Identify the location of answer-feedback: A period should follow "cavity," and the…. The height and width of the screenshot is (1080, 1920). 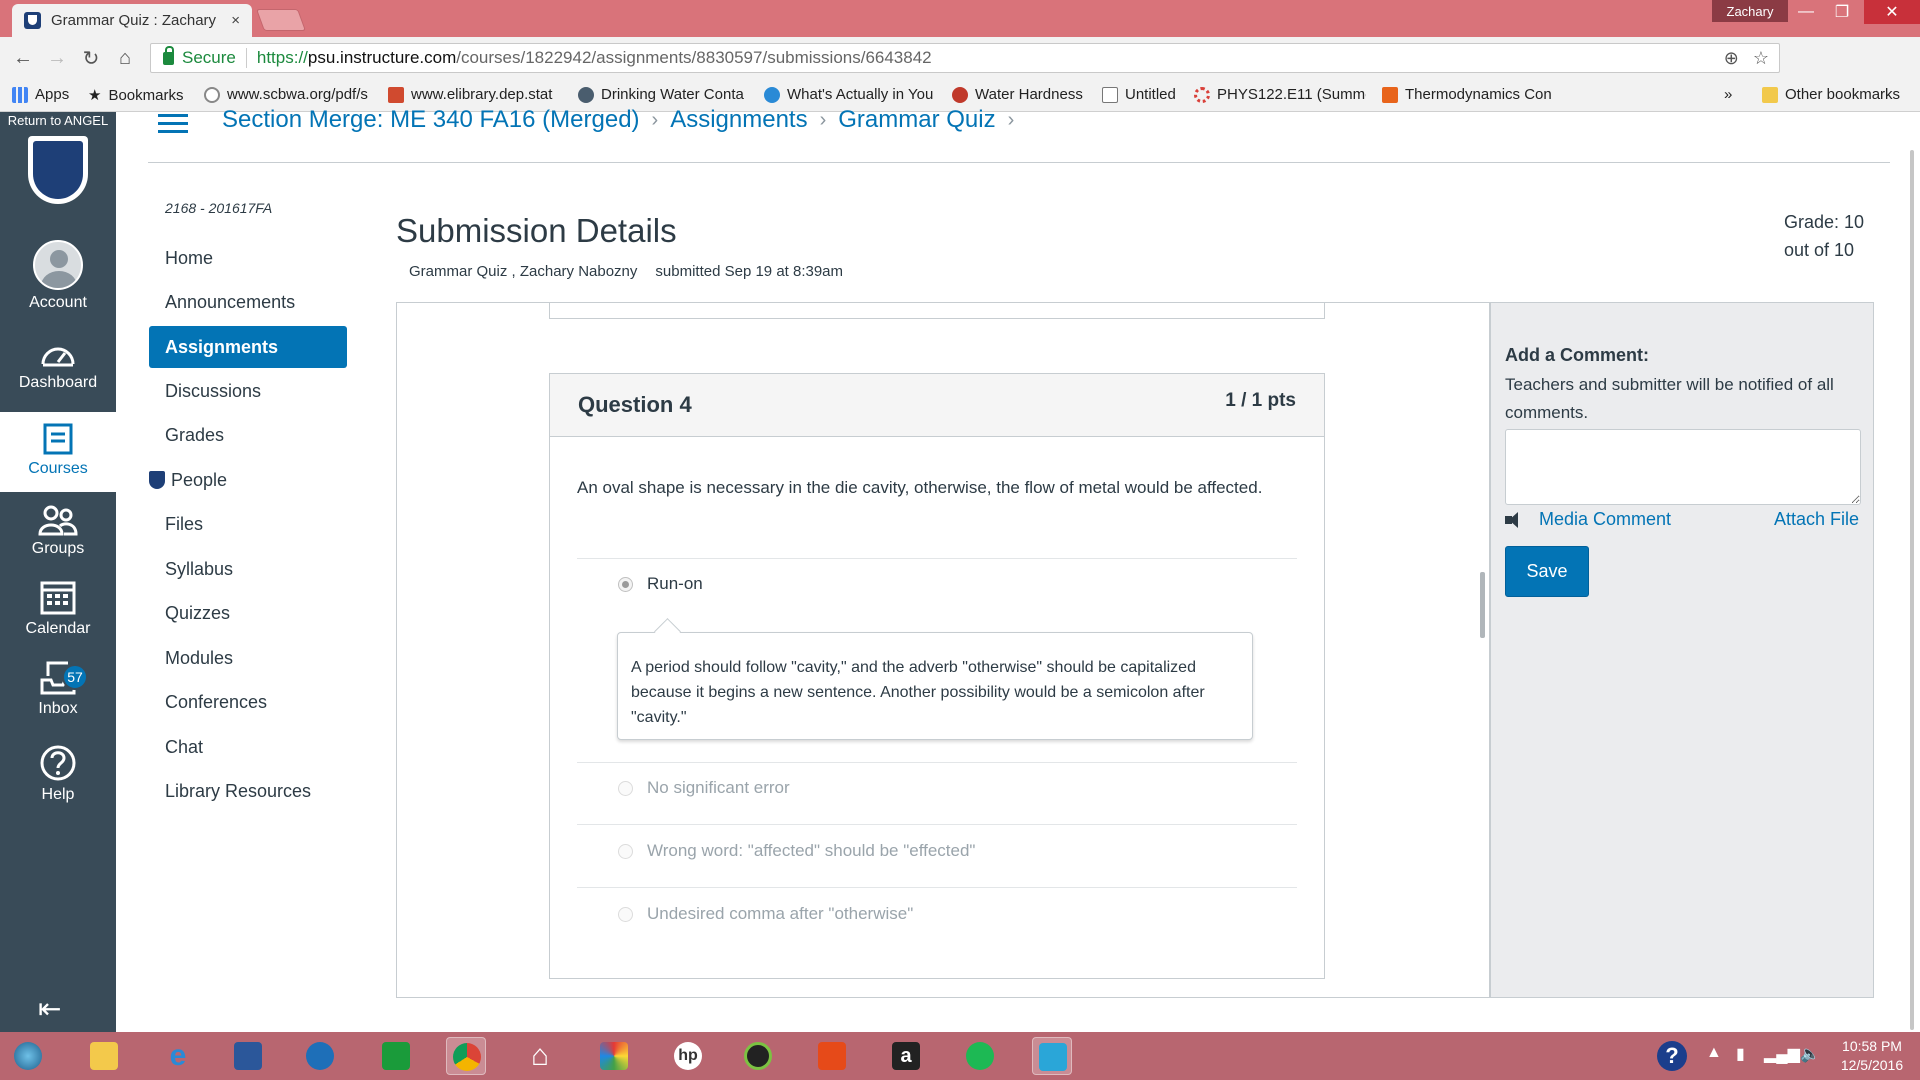
(935, 686).